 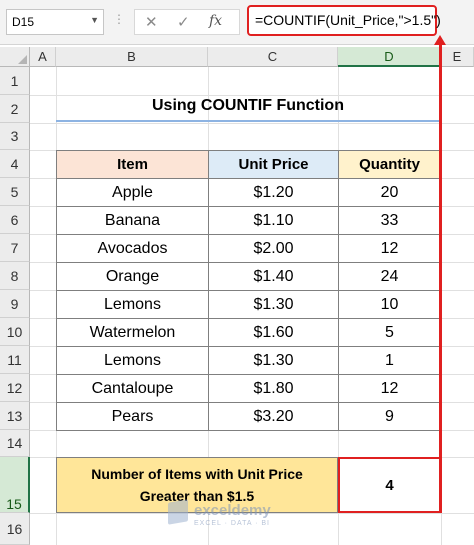 I want to click on table-cell-quantity: 24, so click(x=389, y=276).